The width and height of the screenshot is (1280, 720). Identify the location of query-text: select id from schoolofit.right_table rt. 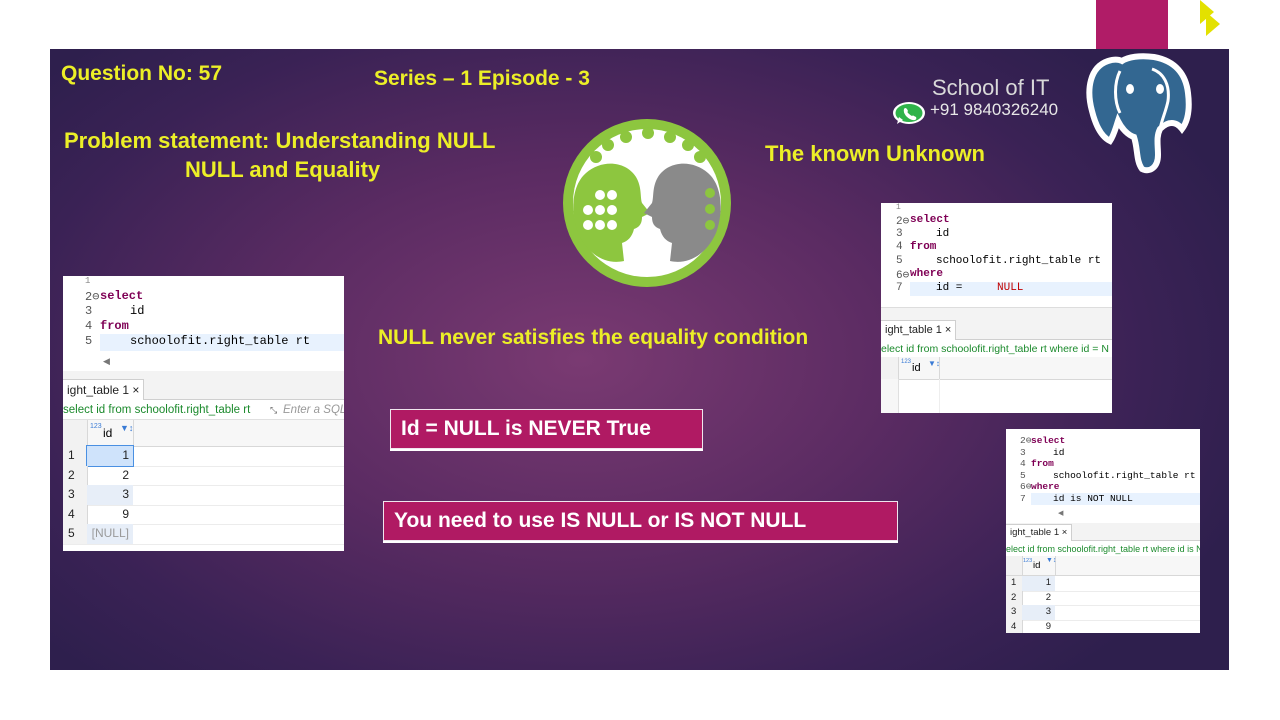
(157, 410).